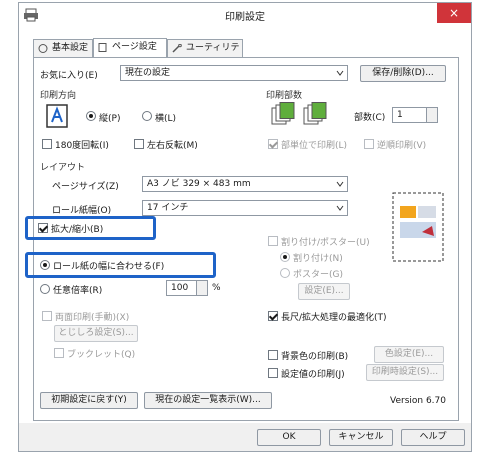  Describe the element at coordinates (43, 48) in the screenshot. I see `main-tab-icon` at that location.